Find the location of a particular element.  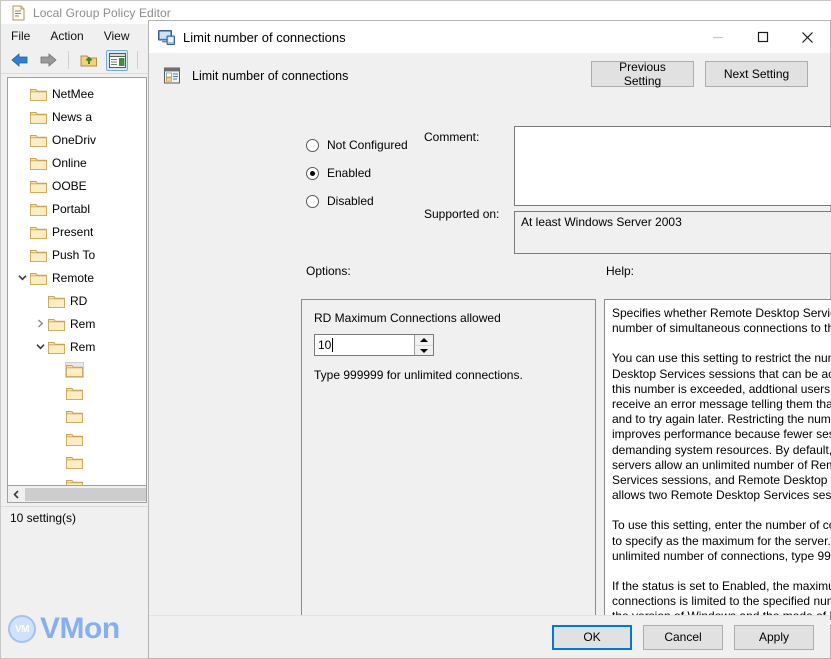

minimize-icon is located at coordinates (717, 37).